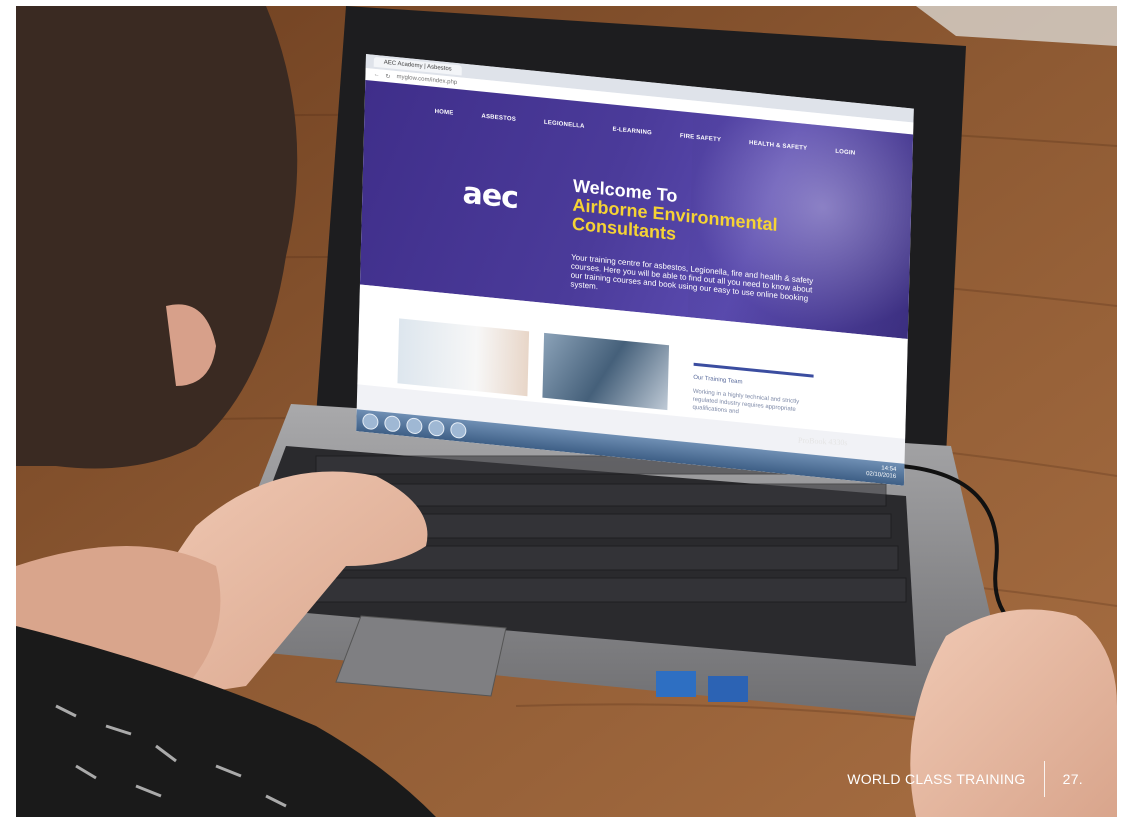  I want to click on touchpad, so click(421, 656).